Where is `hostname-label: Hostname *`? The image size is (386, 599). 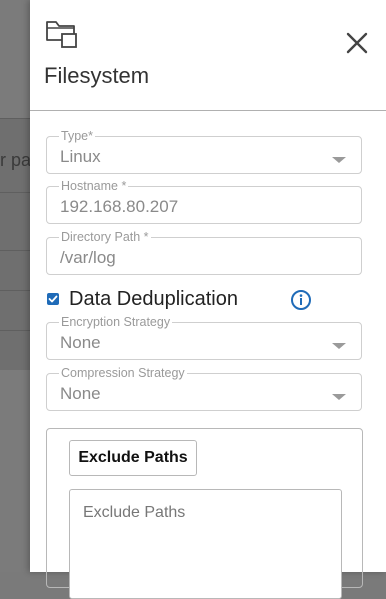
hostname-label: Hostname * is located at coordinates (94, 186).